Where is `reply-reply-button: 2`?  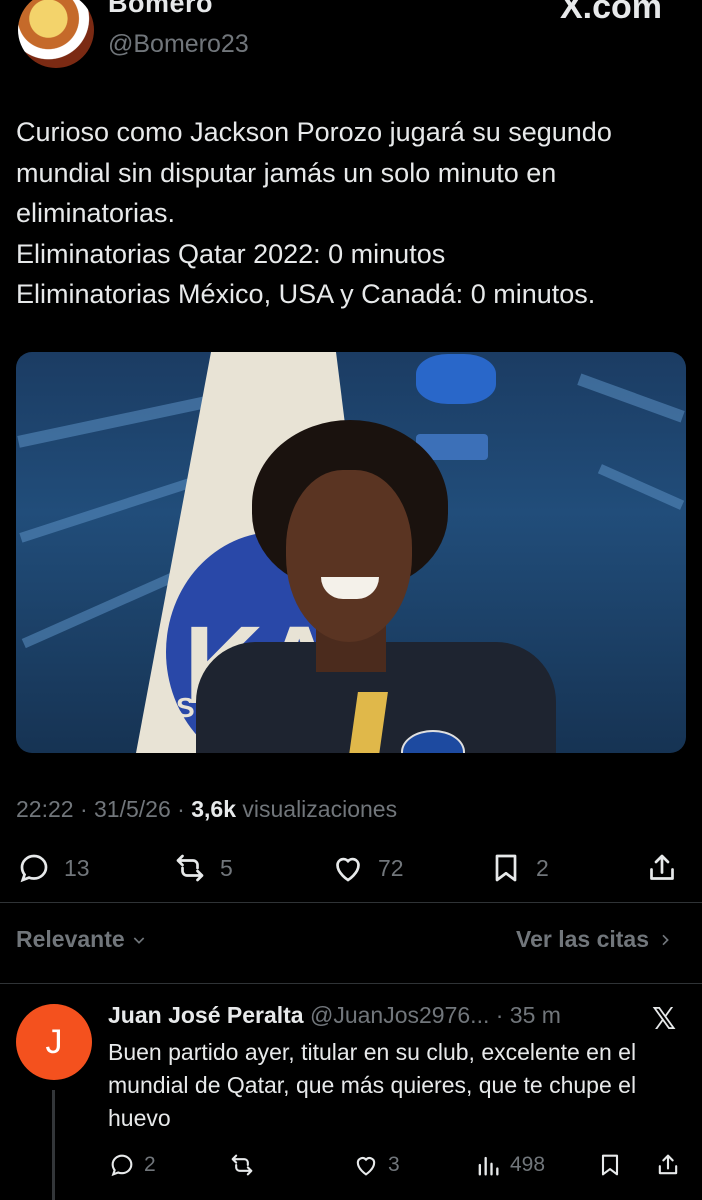 reply-reply-button: 2 is located at coordinates (132, 1165).